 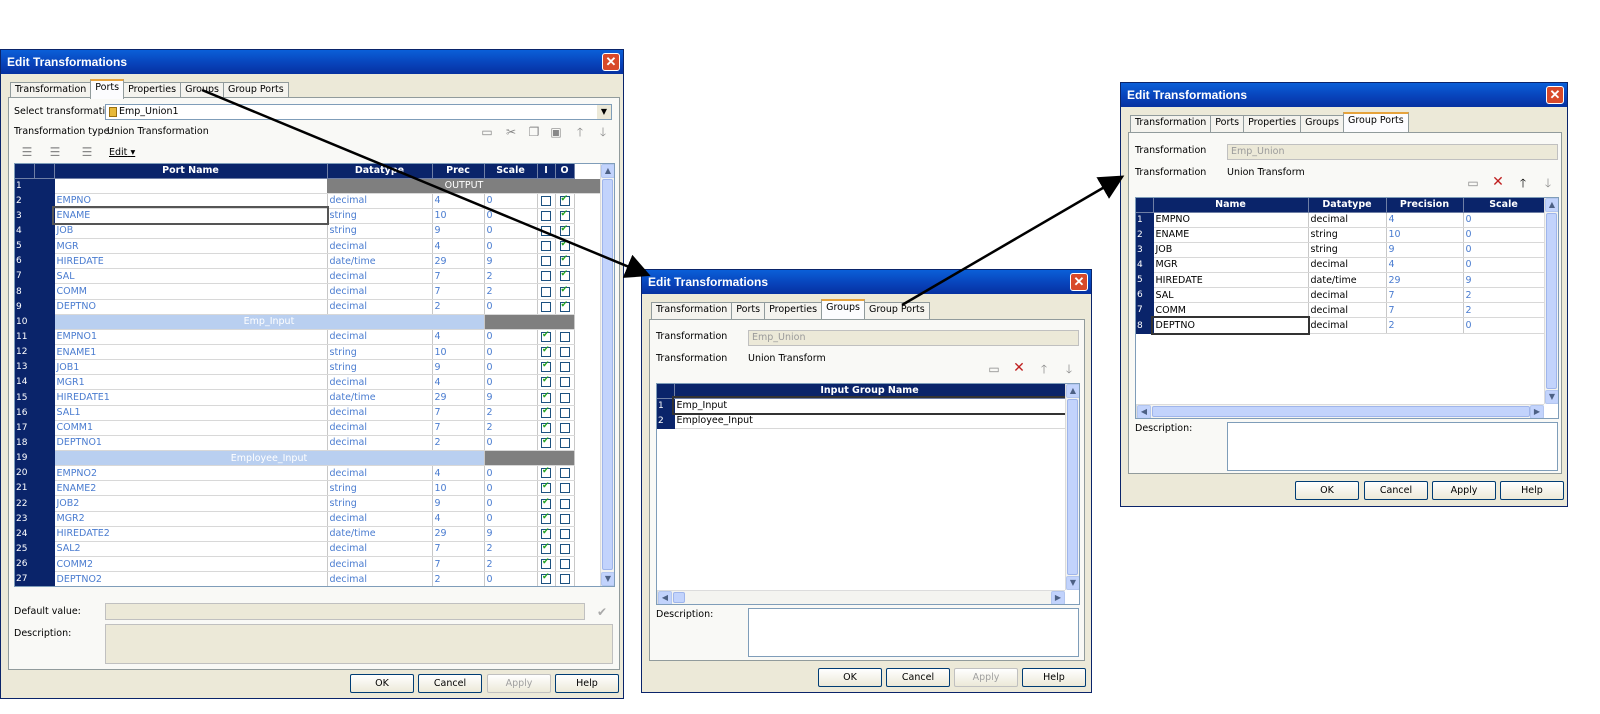 I want to click on properties-list-icon: ☰, so click(x=87, y=152).